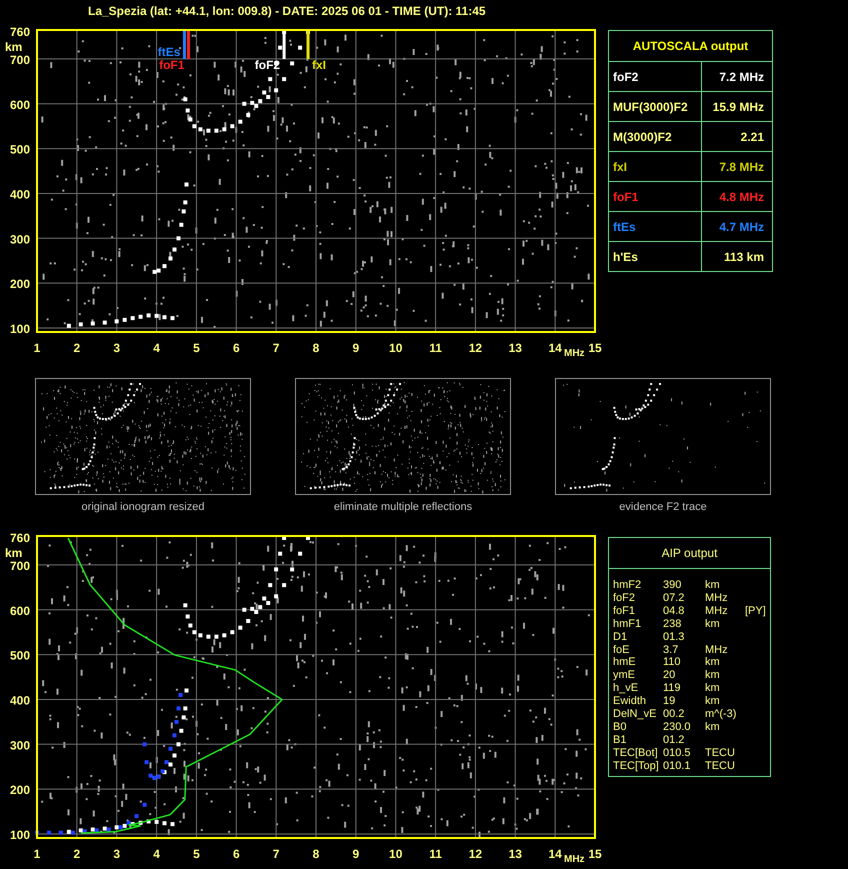  I want to click on parameter-value: 7.2 MHz, so click(736, 77).